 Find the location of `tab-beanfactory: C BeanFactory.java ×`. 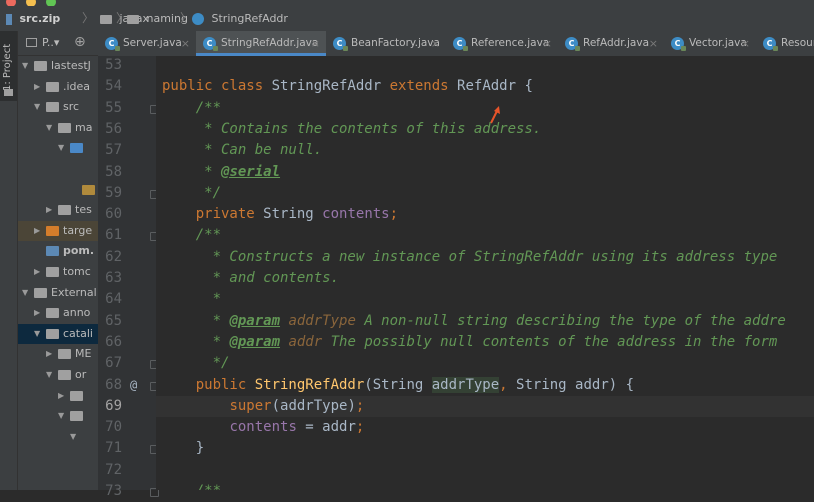

tab-beanfactory: C BeanFactory.java × is located at coordinates (386, 43).